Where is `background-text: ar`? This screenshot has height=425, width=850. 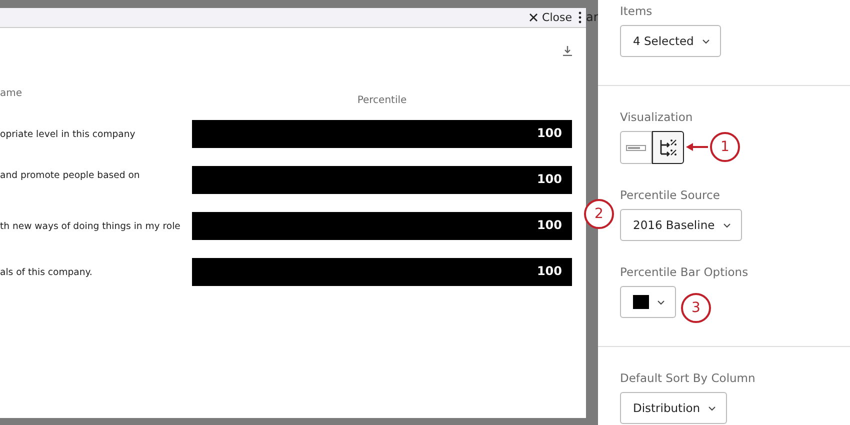 background-text: ar is located at coordinates (592, 17).